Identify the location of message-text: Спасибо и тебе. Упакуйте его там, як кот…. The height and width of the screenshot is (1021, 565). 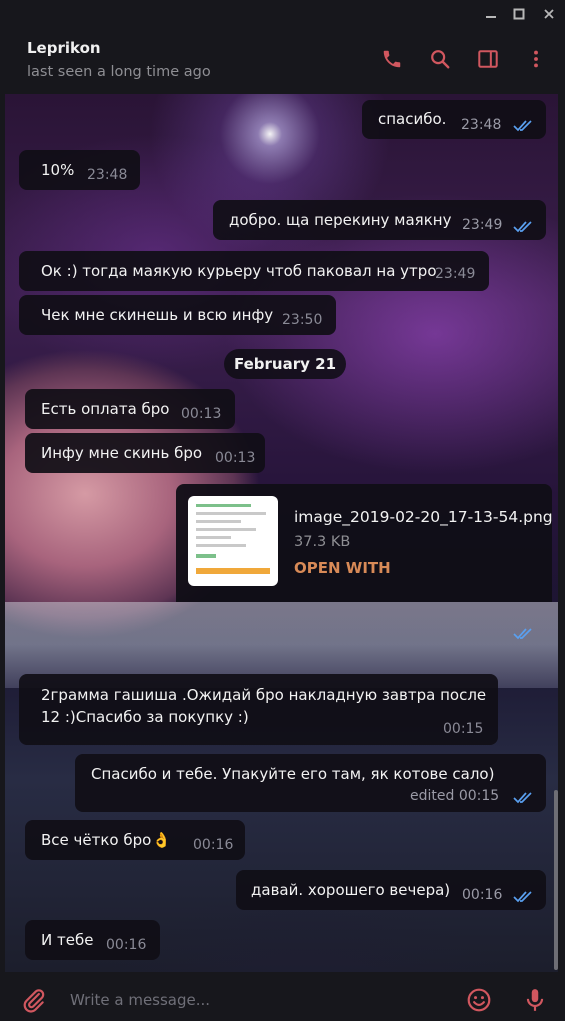
(293, 774).